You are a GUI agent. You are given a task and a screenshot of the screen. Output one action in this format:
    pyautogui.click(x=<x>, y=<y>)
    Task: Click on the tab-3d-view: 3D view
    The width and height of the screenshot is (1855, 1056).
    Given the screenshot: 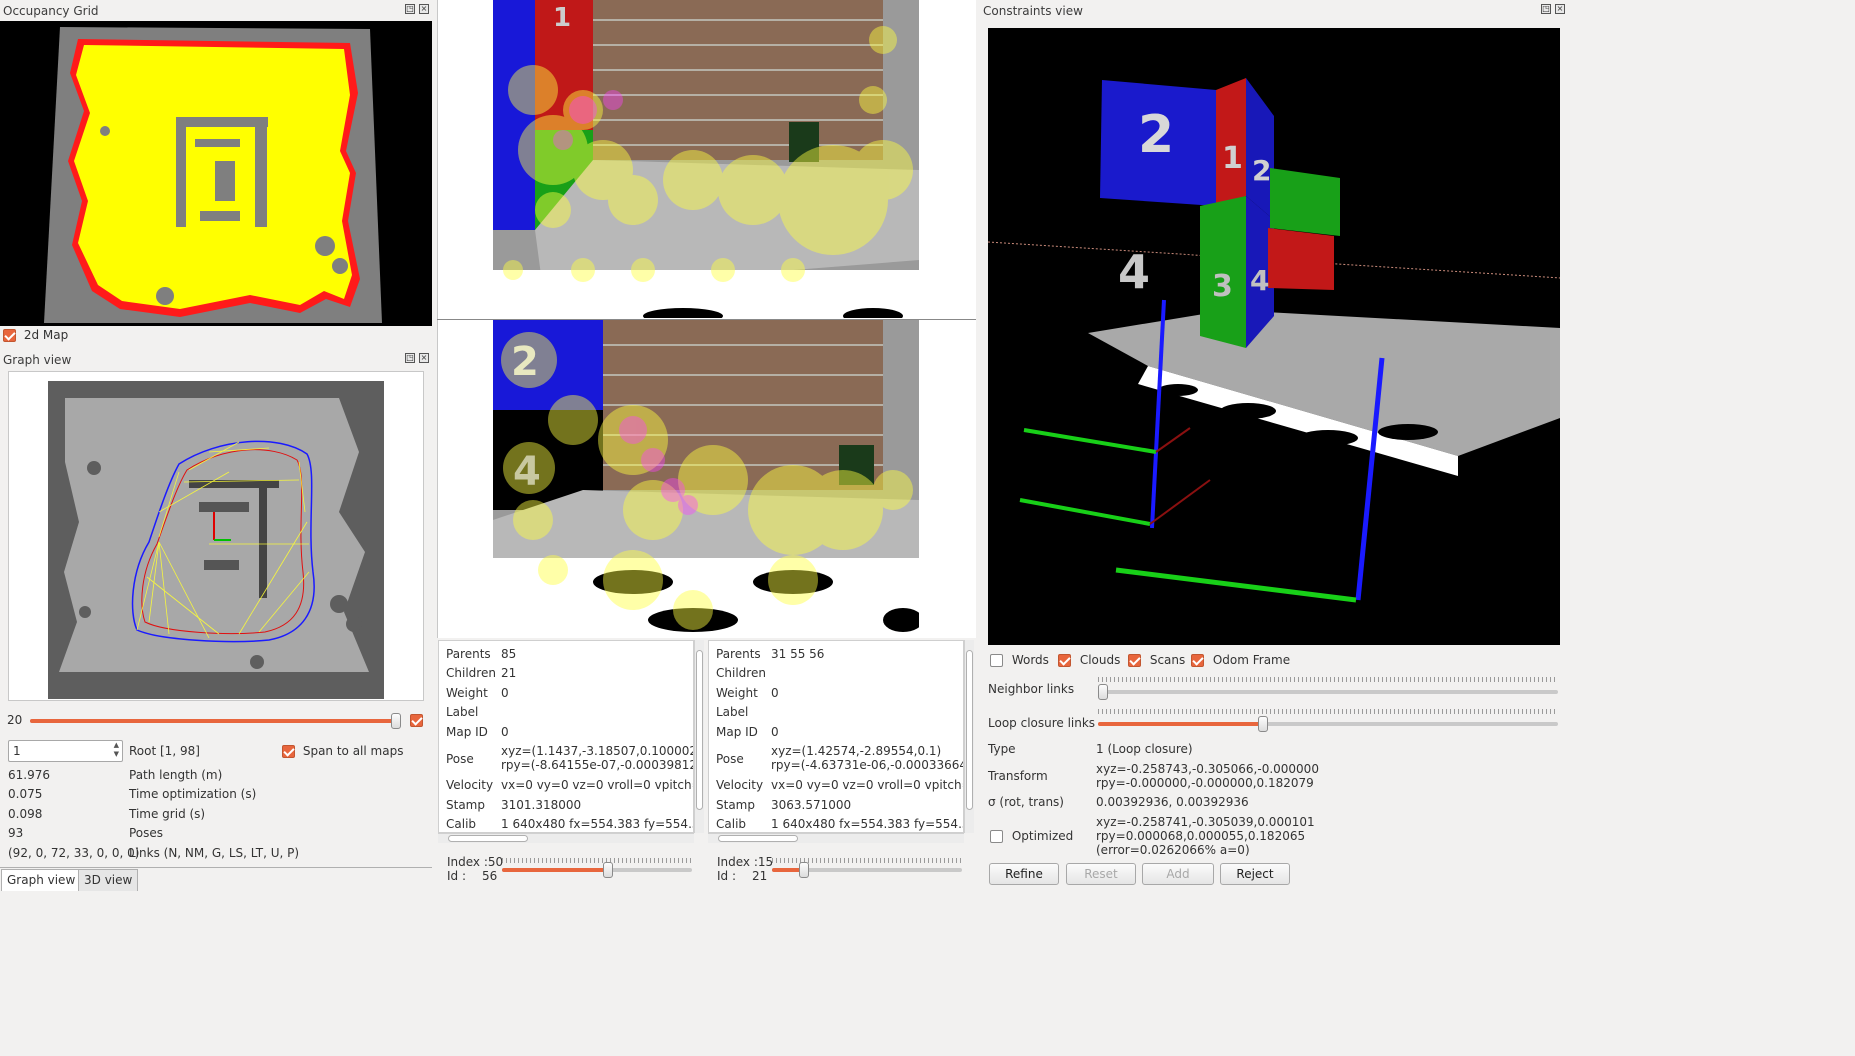 What is the action you would take?
    pyautogui.click(x=108, y=880)
    